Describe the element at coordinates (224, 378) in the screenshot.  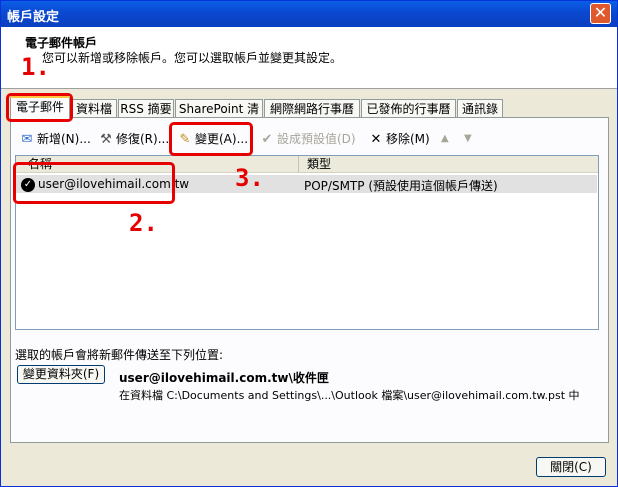
I see `delivery-folder-name: user@ilovehimail.com.tw\收件匣` at that location.